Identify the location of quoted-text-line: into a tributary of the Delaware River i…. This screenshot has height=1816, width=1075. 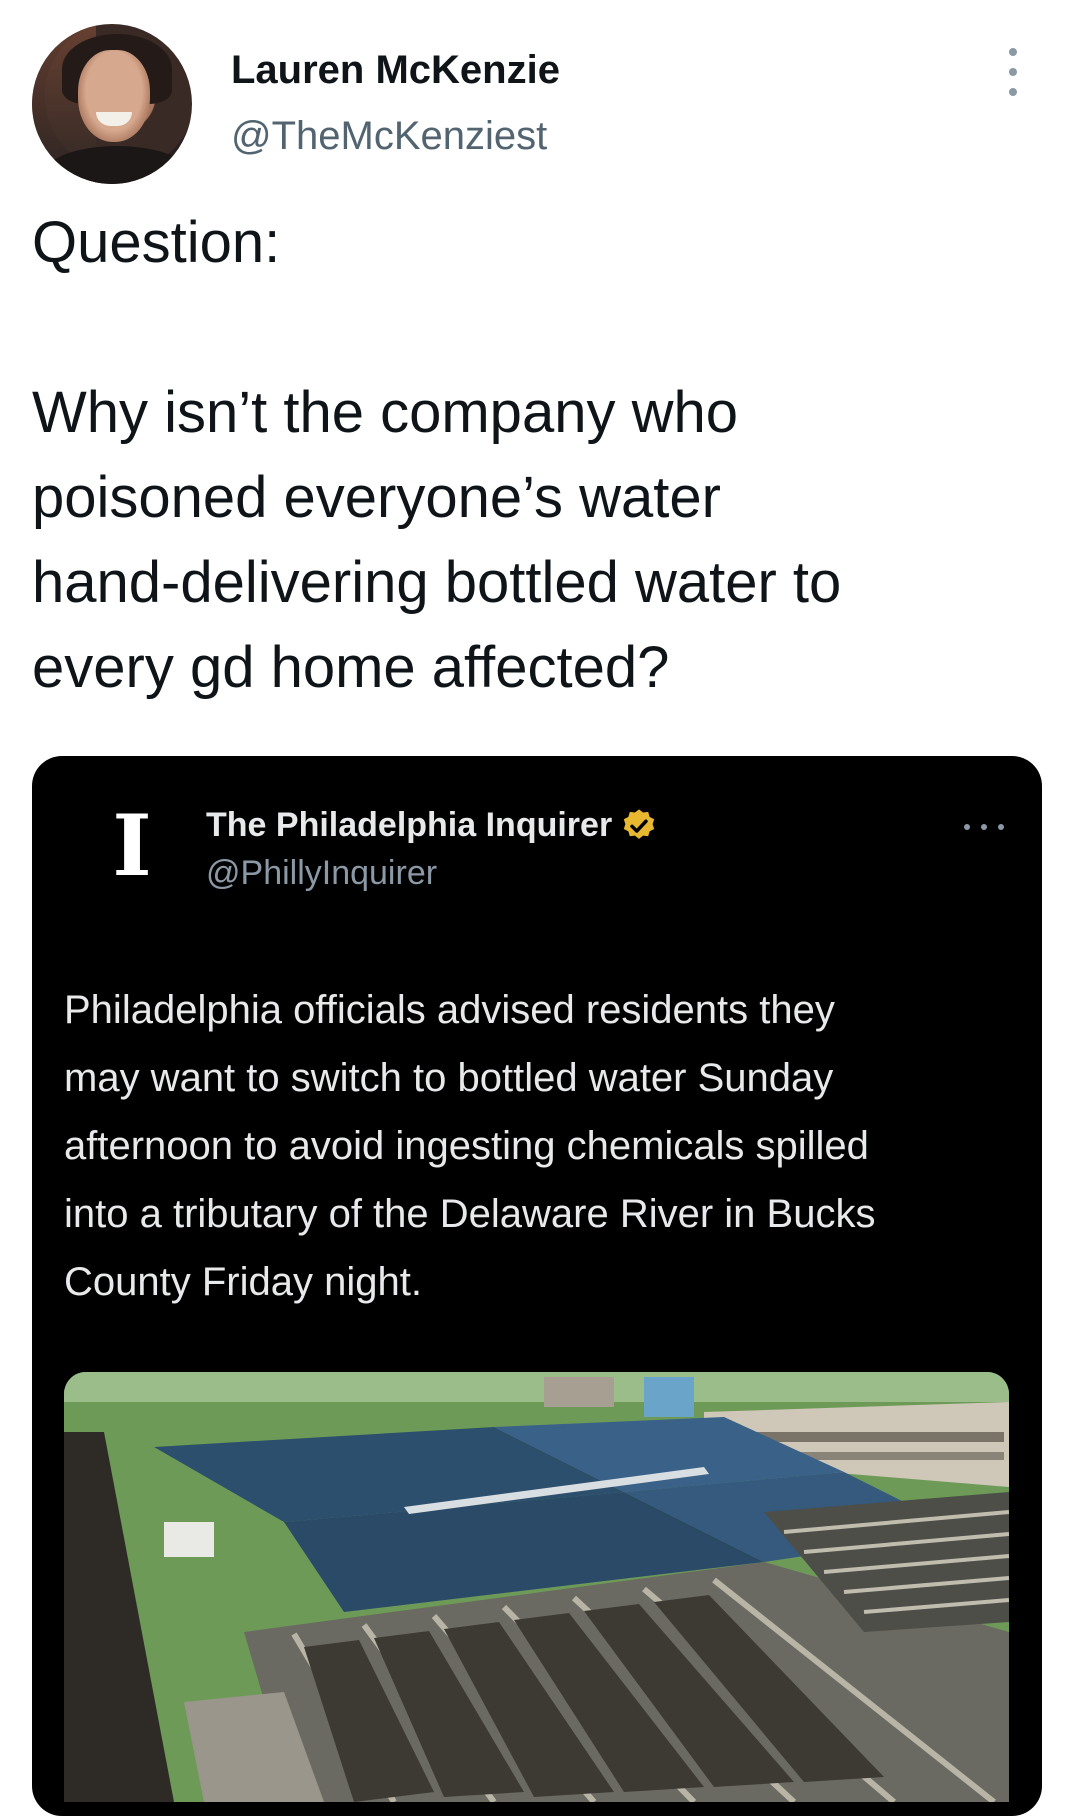
(470, 1214).